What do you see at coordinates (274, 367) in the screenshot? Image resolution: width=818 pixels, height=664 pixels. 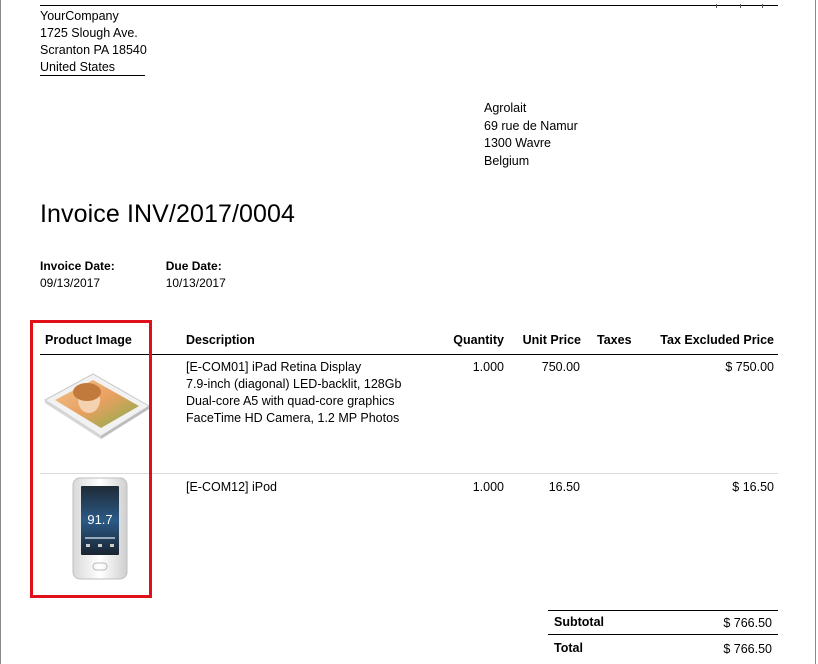 I see `row1-desc-line: [E-COM01] iPad Retina Display` at bounding box center [274, 367].